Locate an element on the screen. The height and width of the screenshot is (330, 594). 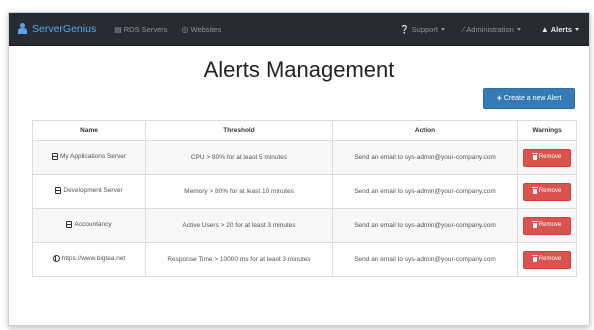
nav-websites-label: Websites is located at coordinates (206, 29).